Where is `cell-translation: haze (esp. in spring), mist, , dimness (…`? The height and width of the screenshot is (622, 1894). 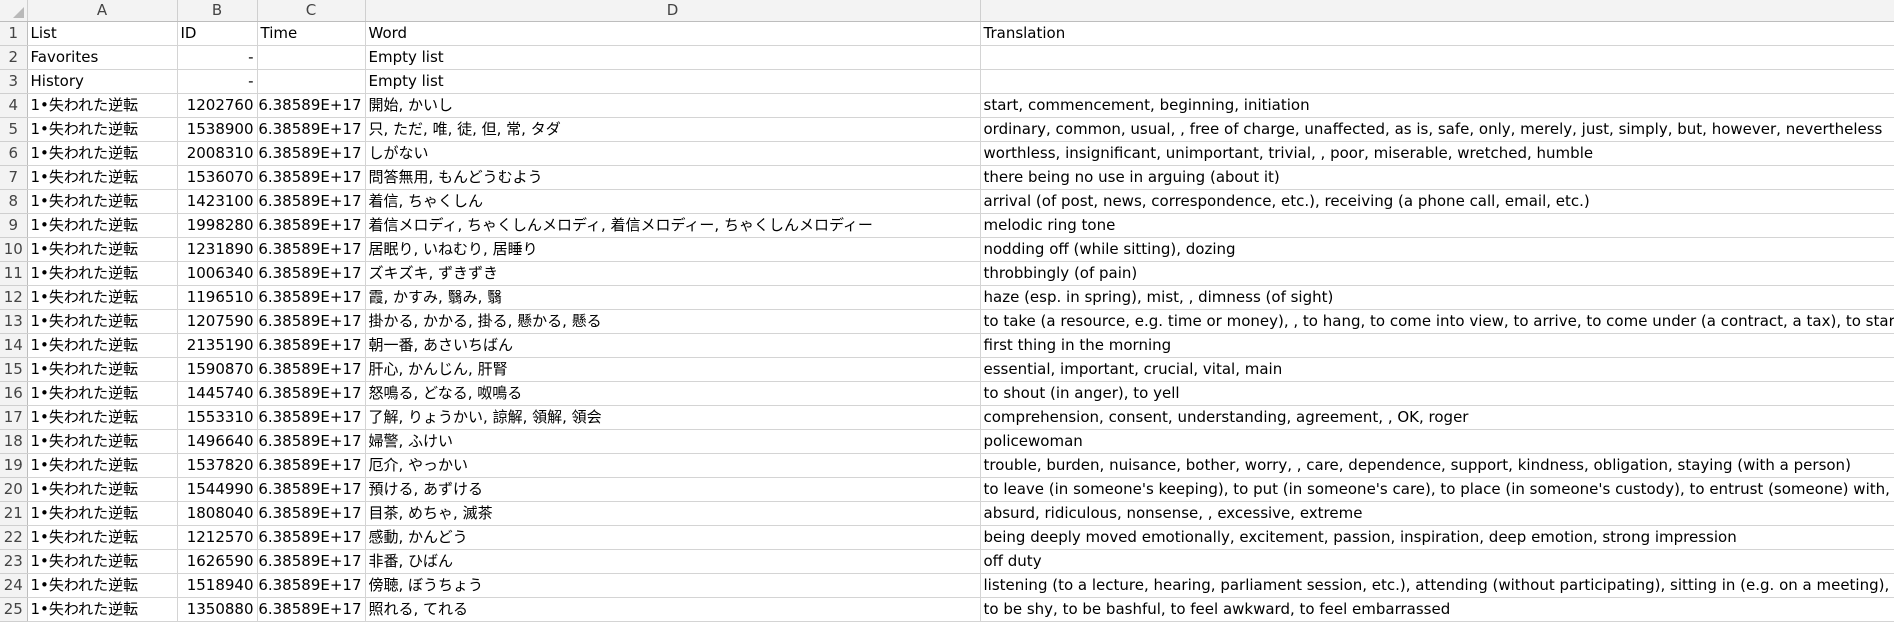
cell-translation: haze (esp. in spring), mist, , dimness (… is located at coordinates (1437, 297).